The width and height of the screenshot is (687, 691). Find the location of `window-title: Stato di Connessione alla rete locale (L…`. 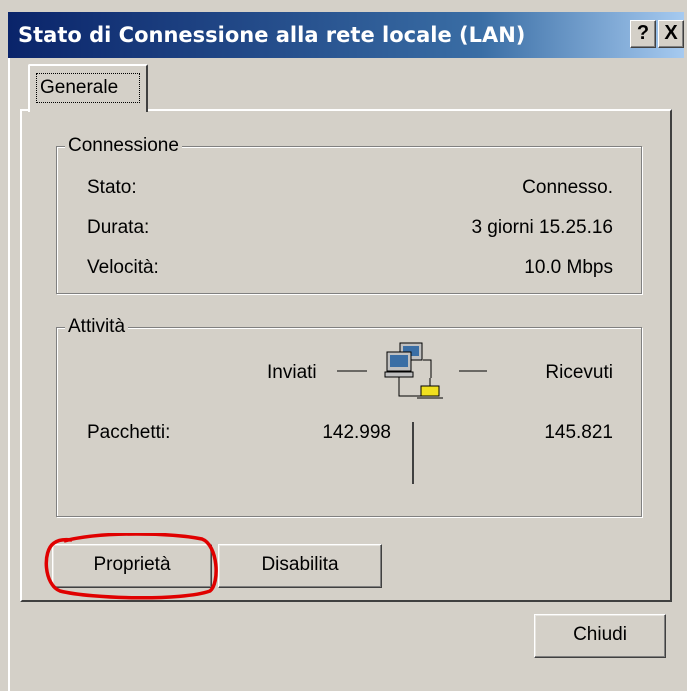

window-title: Stato di Connessione alla rete locale (L… is located at coordinates (272, 35).